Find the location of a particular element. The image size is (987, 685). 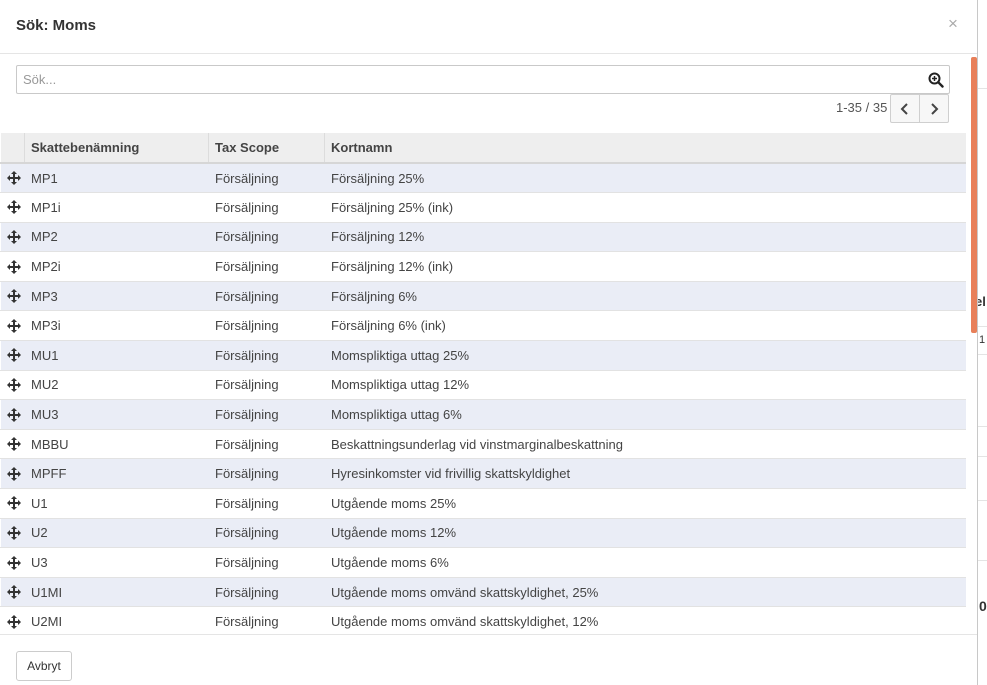

background-page: el 1 0 is located at coordinates (982, 342).